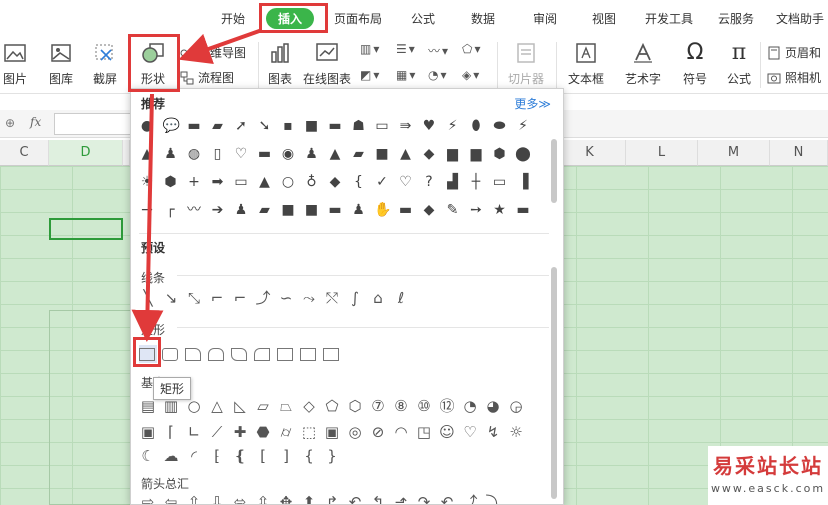 This screenshot has height=505, width=828. What do you see at coordinates (197, 185) in the screenshot?
I see `annotation-arrows` at bounding box center [197, 185].